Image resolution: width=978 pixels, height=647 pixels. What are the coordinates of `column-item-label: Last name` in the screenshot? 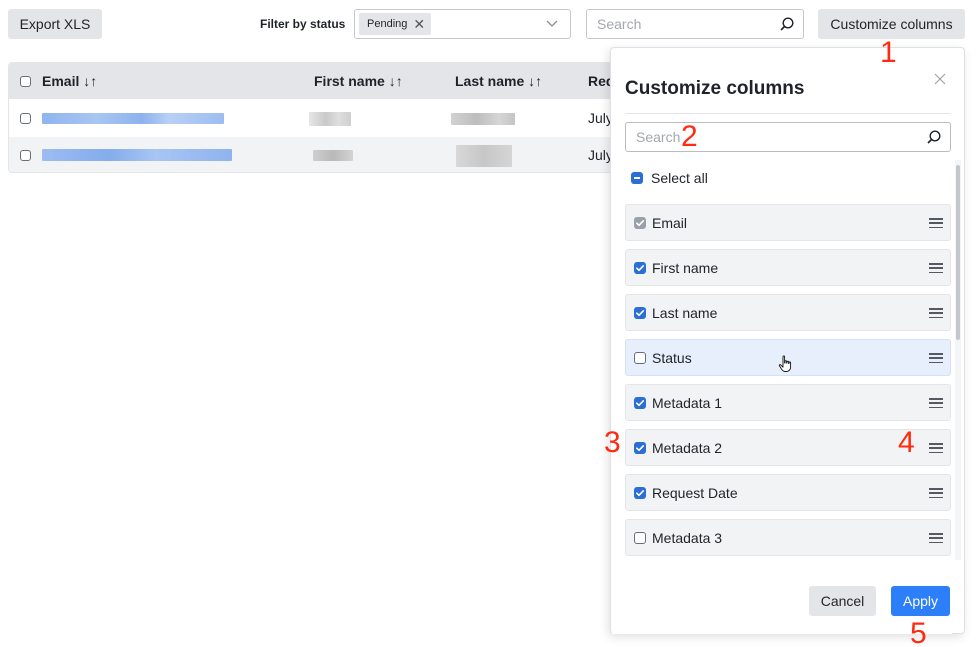 It's located at (685, 313).